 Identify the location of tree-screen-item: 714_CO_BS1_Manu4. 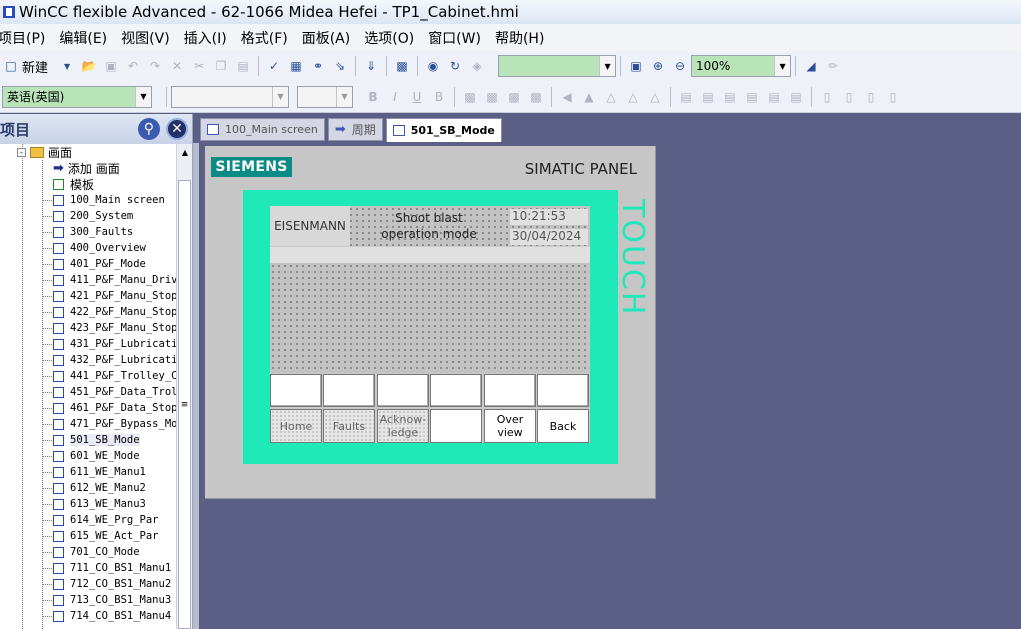
(112, 616).